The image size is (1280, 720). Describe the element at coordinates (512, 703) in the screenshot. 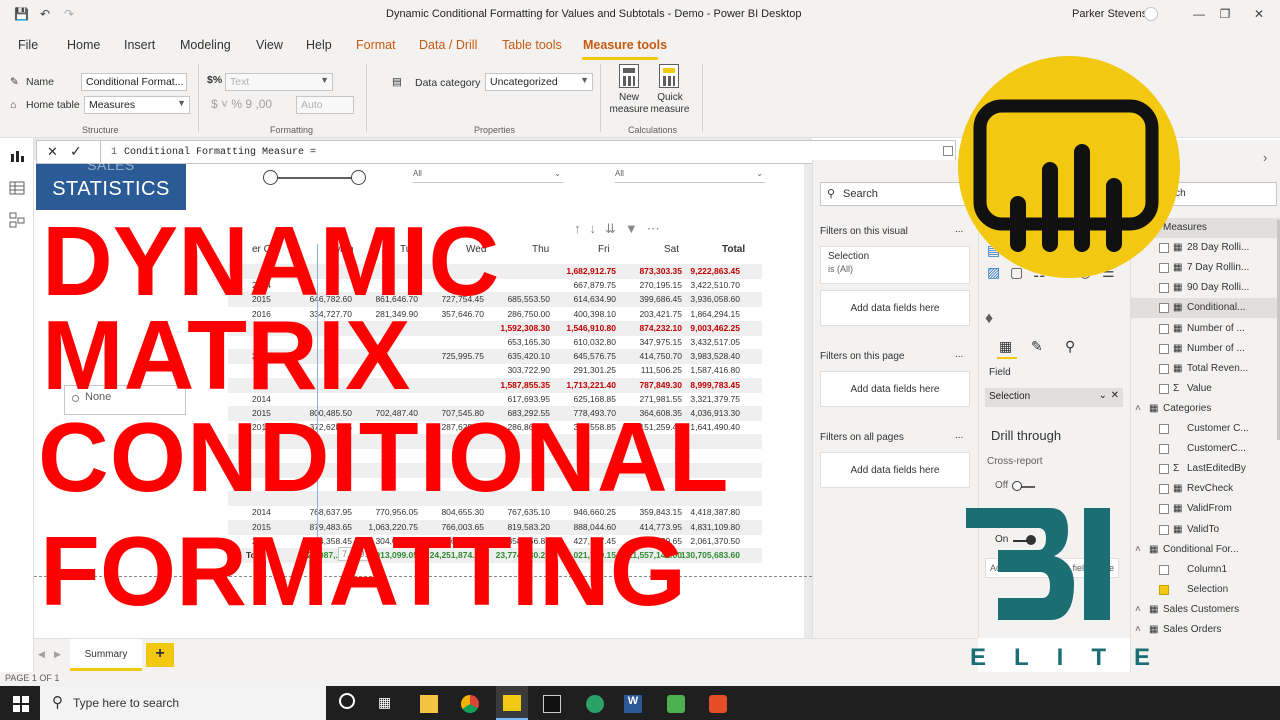

I see `powerbi-taskbar-active` at that location.